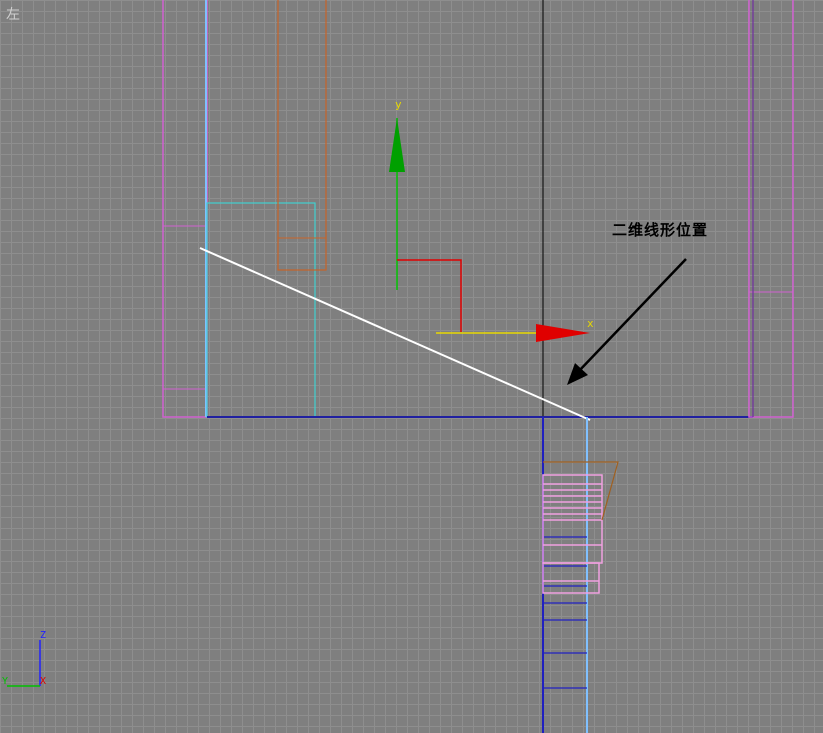 The height and width of the screenshot is (733, 823). What do you see at coordinates (491, 220) in the screenshot?
I see `transform-gizmo: y x` at bounding box center [491, 220].